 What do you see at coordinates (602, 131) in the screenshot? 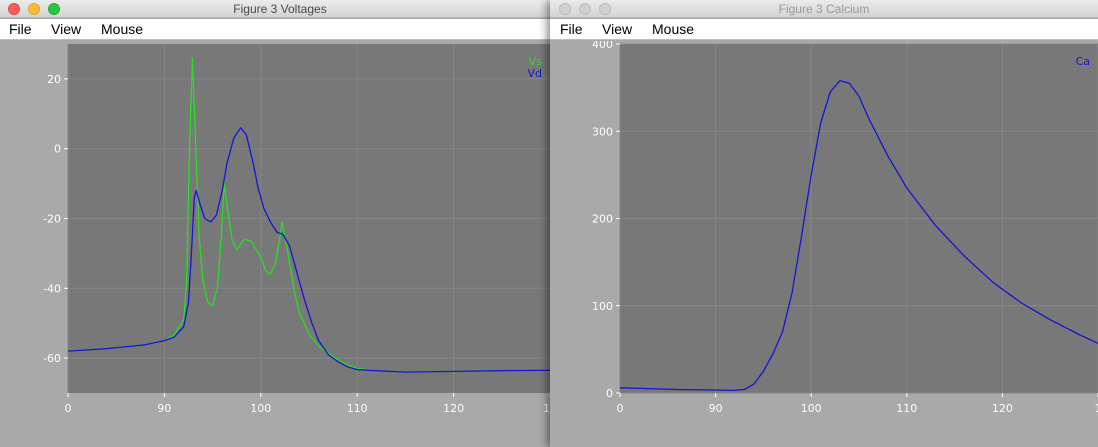
I see `y-tick-label: 300` at bounding box center [602, 131].